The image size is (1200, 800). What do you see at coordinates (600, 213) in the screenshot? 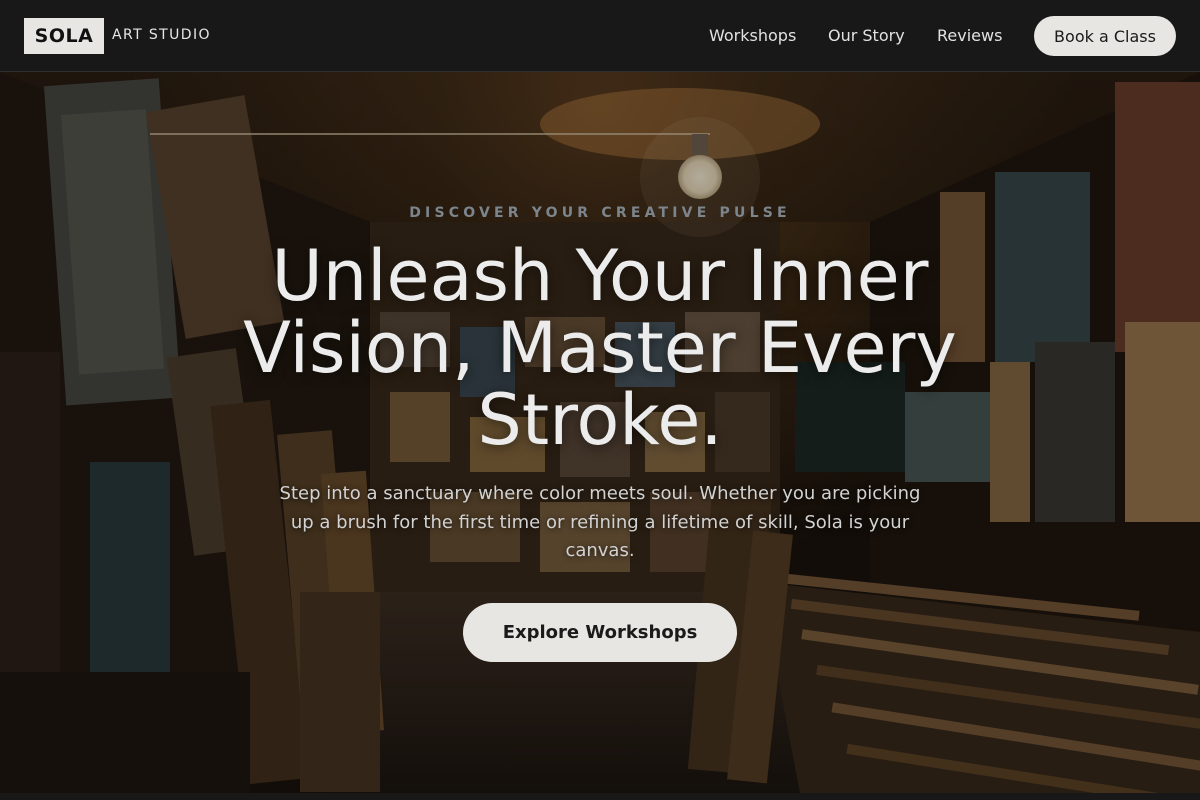
I see `hero-eyebrow: DISCOVER YOUR CREATIVE PULSE` at bounding box center [600, 213].